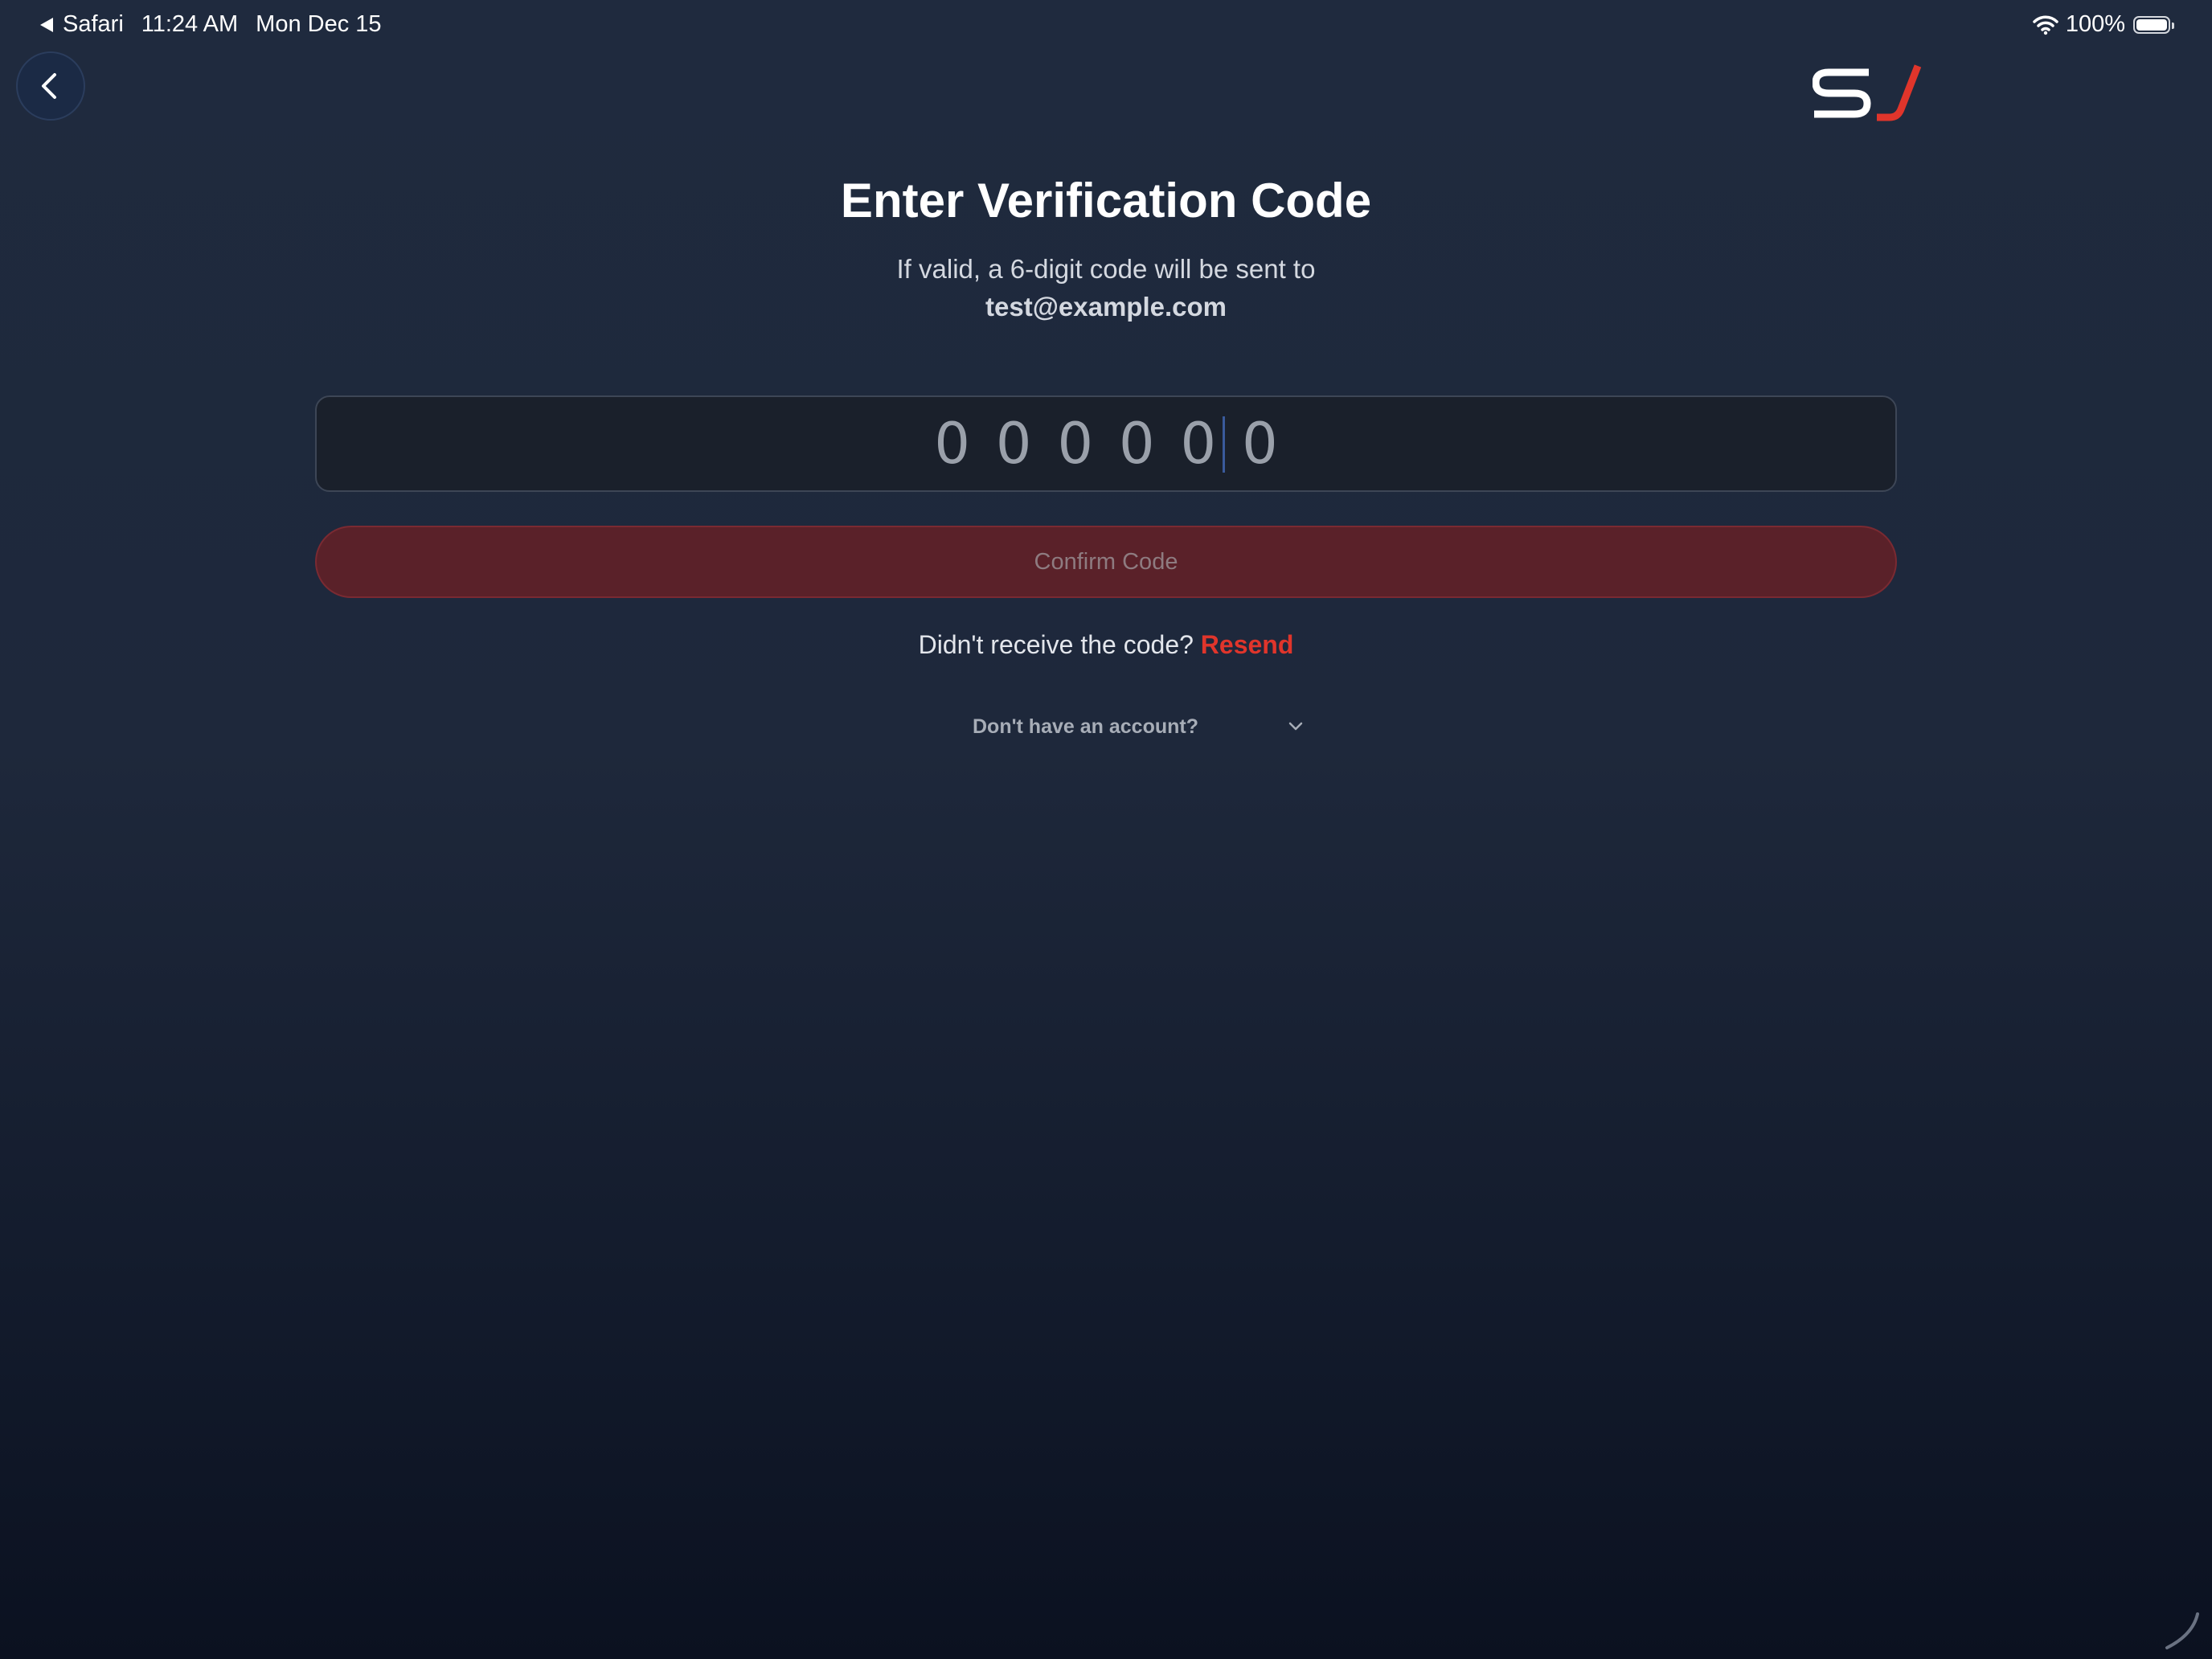 This screenshot has height=1659, width=2212. I want to click on no-account-label: Don't have an account?, so click(1085, 726).